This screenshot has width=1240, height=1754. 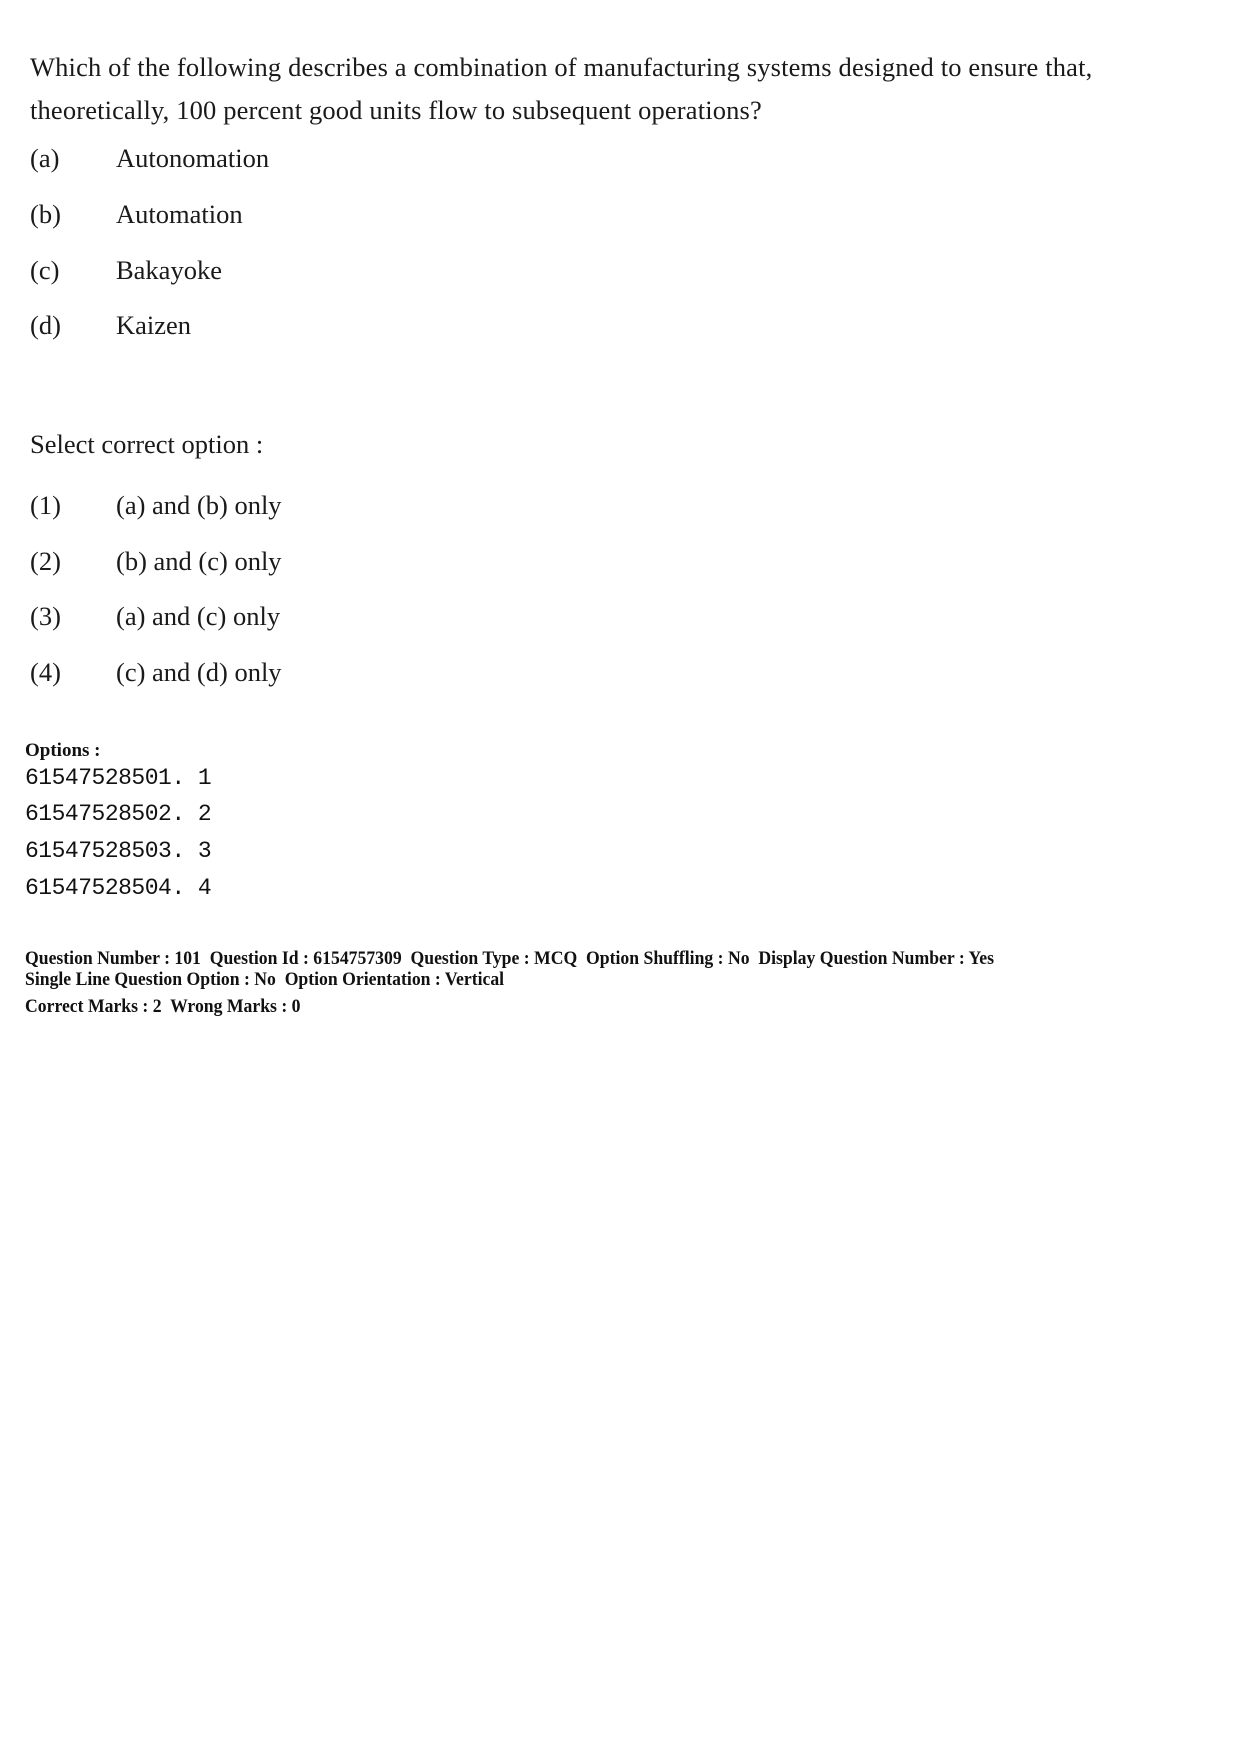 I want to click on options-heading: Options :, so click(x=63, y=750).